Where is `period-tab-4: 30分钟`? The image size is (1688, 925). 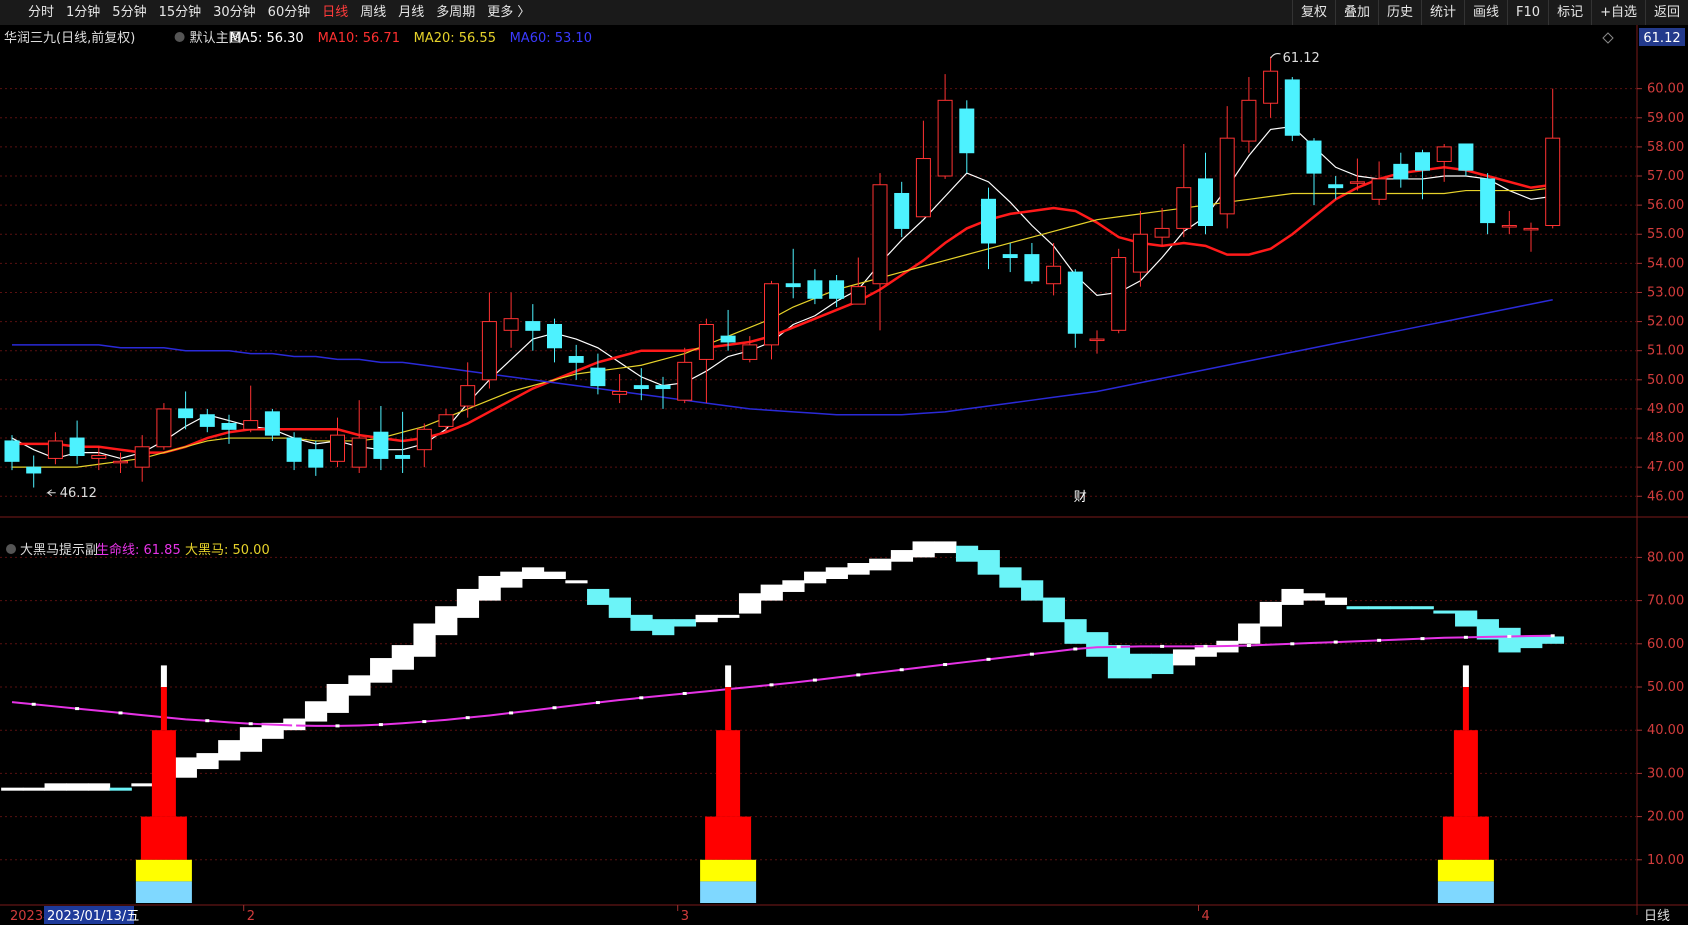
period-tab-4: 30分钟 is located at coordinates (234, 12).